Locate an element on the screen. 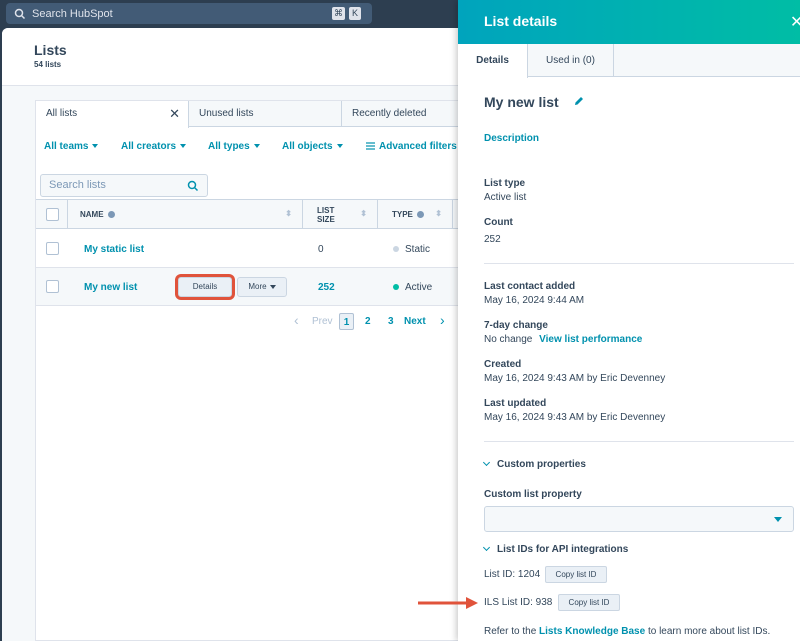  panel-header: List details ✕ is located at coordinates (629, 22).